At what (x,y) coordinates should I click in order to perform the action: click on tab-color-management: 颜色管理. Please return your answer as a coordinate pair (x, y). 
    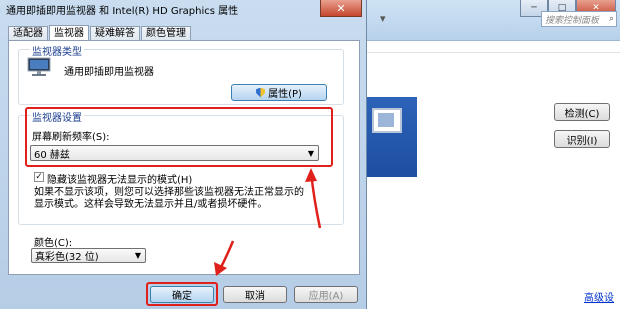
    Looking at the image, I should click on (166, 33).